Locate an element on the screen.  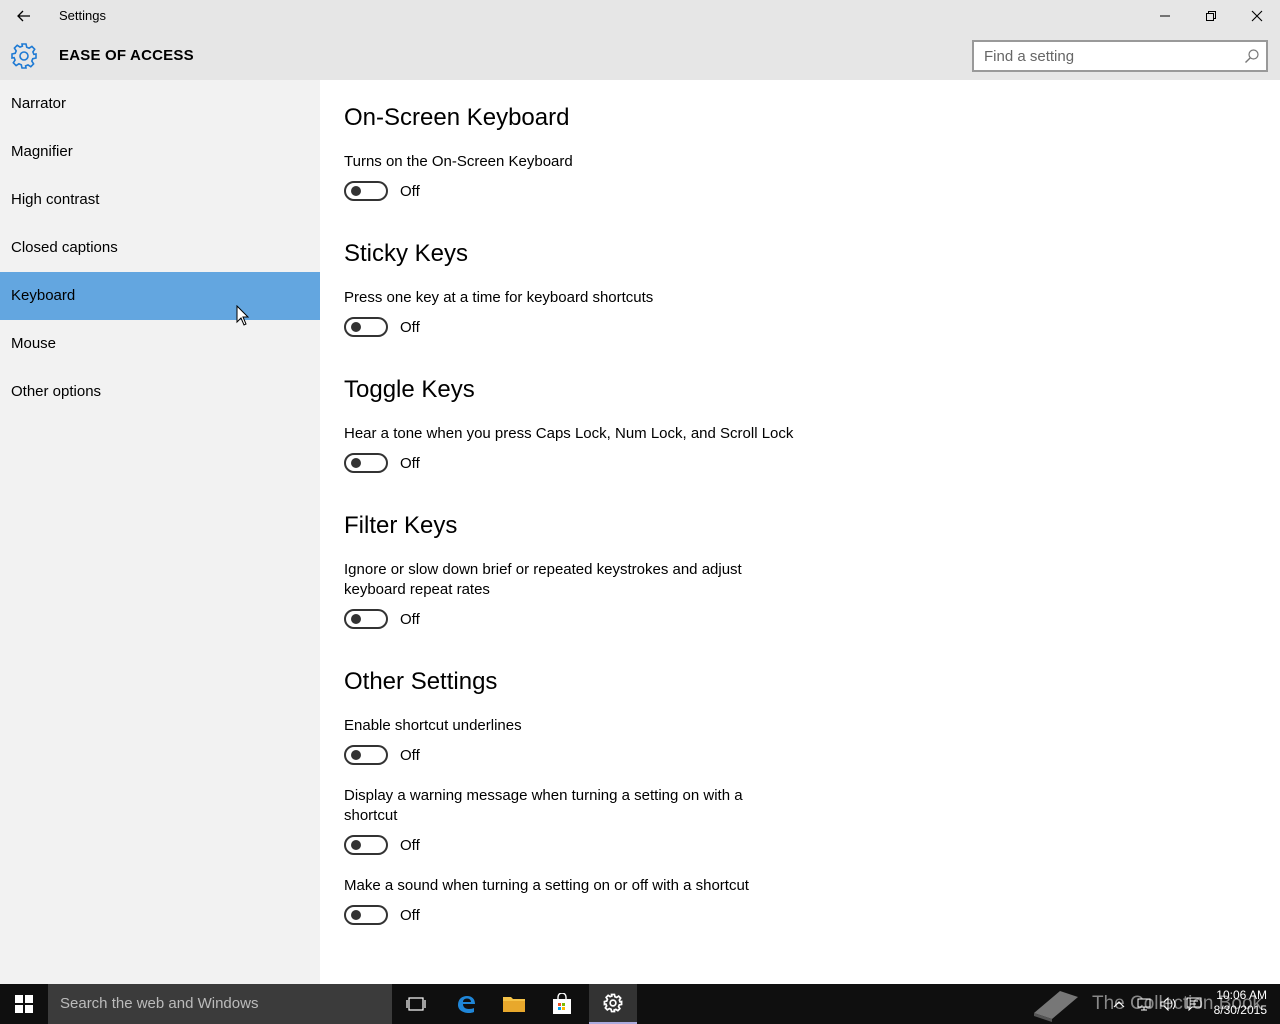
close-button is located at coordinates (1257, 16).